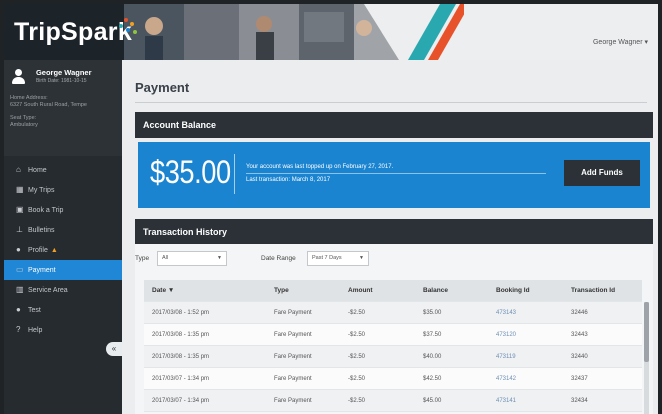  I want to click on column-header-type: Type, so click(281, 291).